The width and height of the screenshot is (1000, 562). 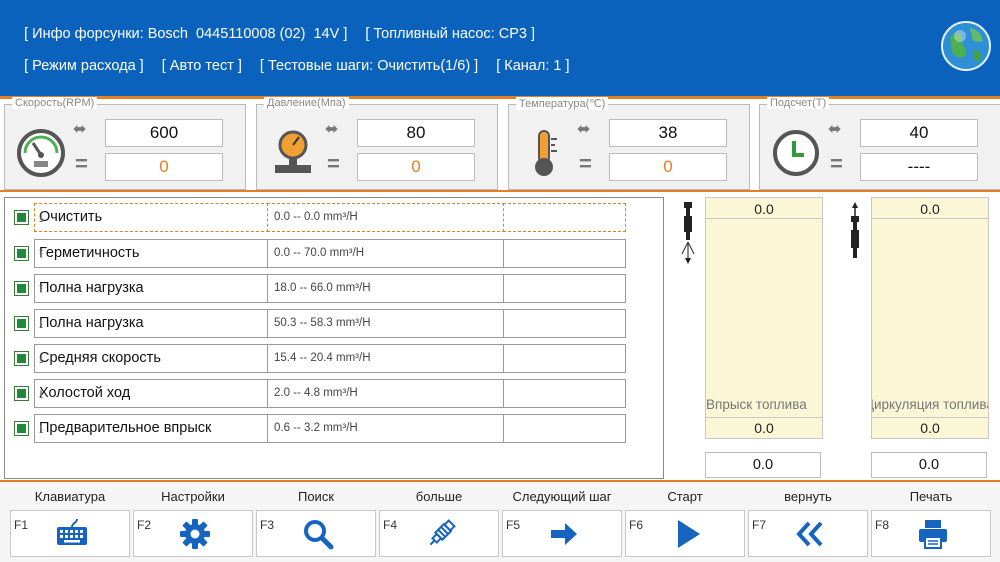 I want to click on return-top-value: 0.0, so click(x=930, y=208).